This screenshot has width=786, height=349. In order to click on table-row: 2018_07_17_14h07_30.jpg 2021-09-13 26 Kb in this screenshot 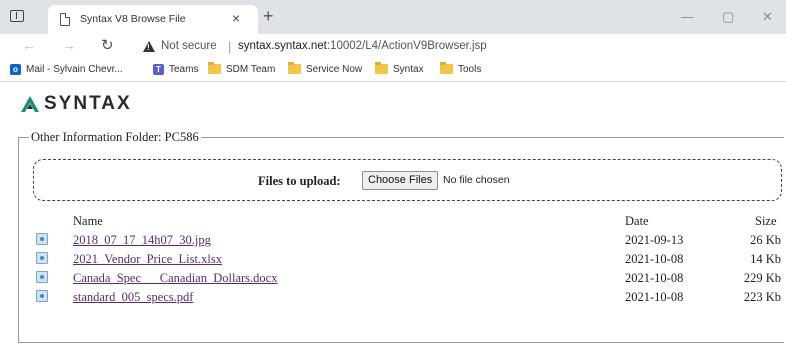, I will do `click(402, 240)`.